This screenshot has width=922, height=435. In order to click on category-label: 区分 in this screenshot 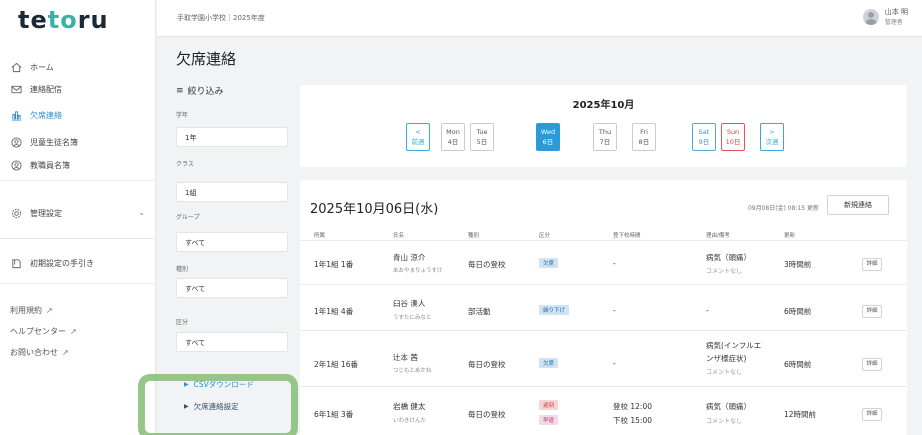, I will do `click(182, 322)`.